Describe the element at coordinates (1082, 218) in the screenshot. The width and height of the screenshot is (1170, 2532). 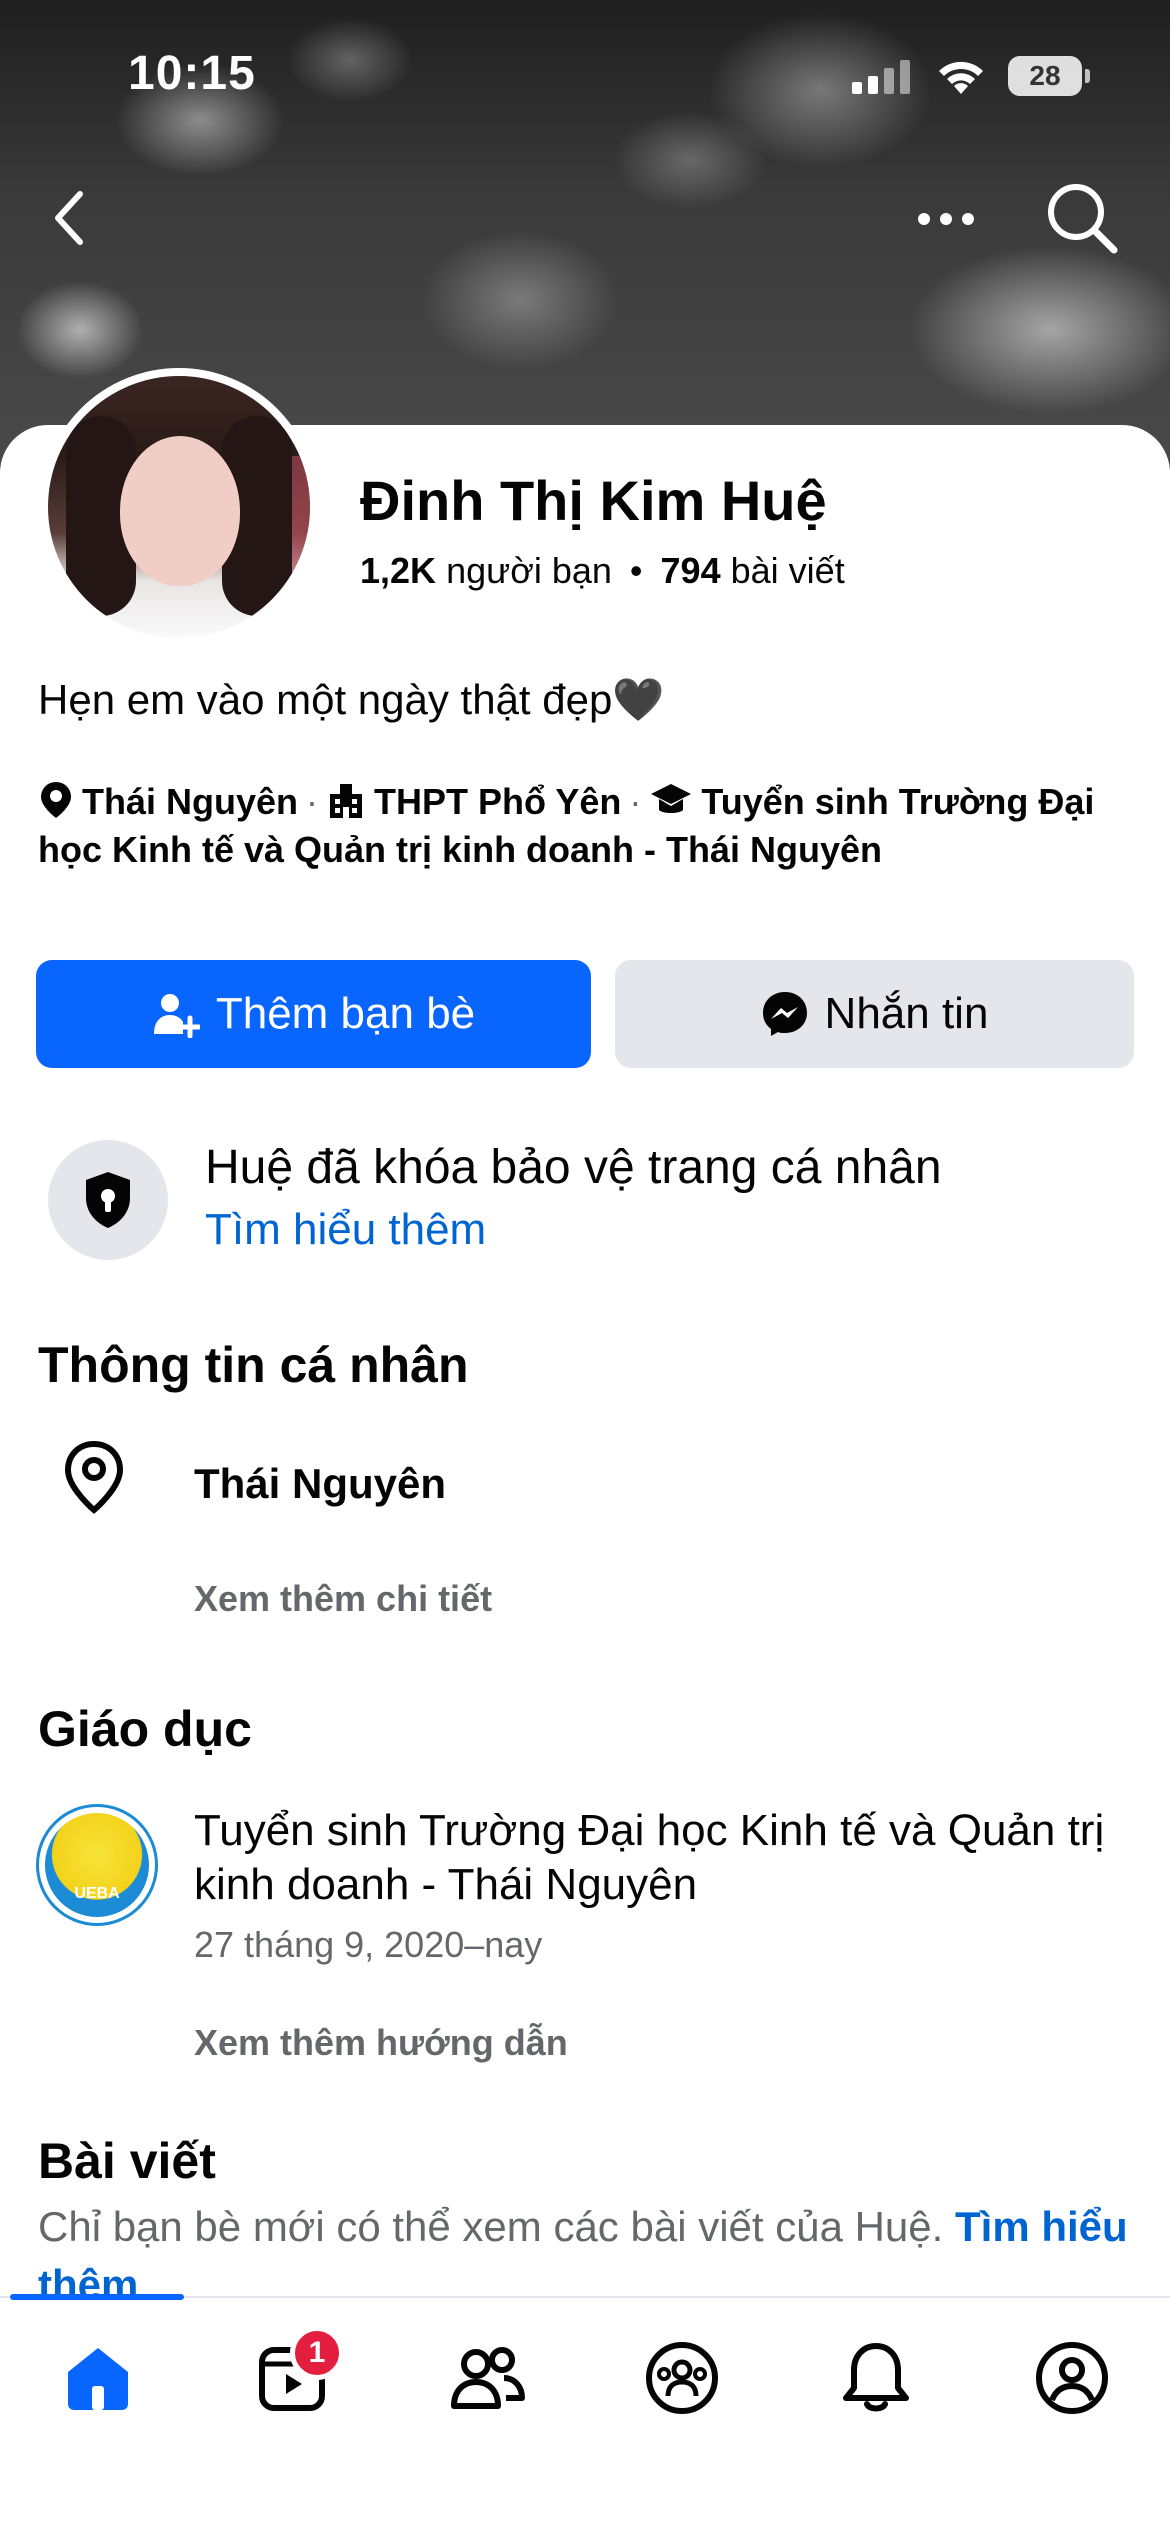
I see `search-icon` at that location.